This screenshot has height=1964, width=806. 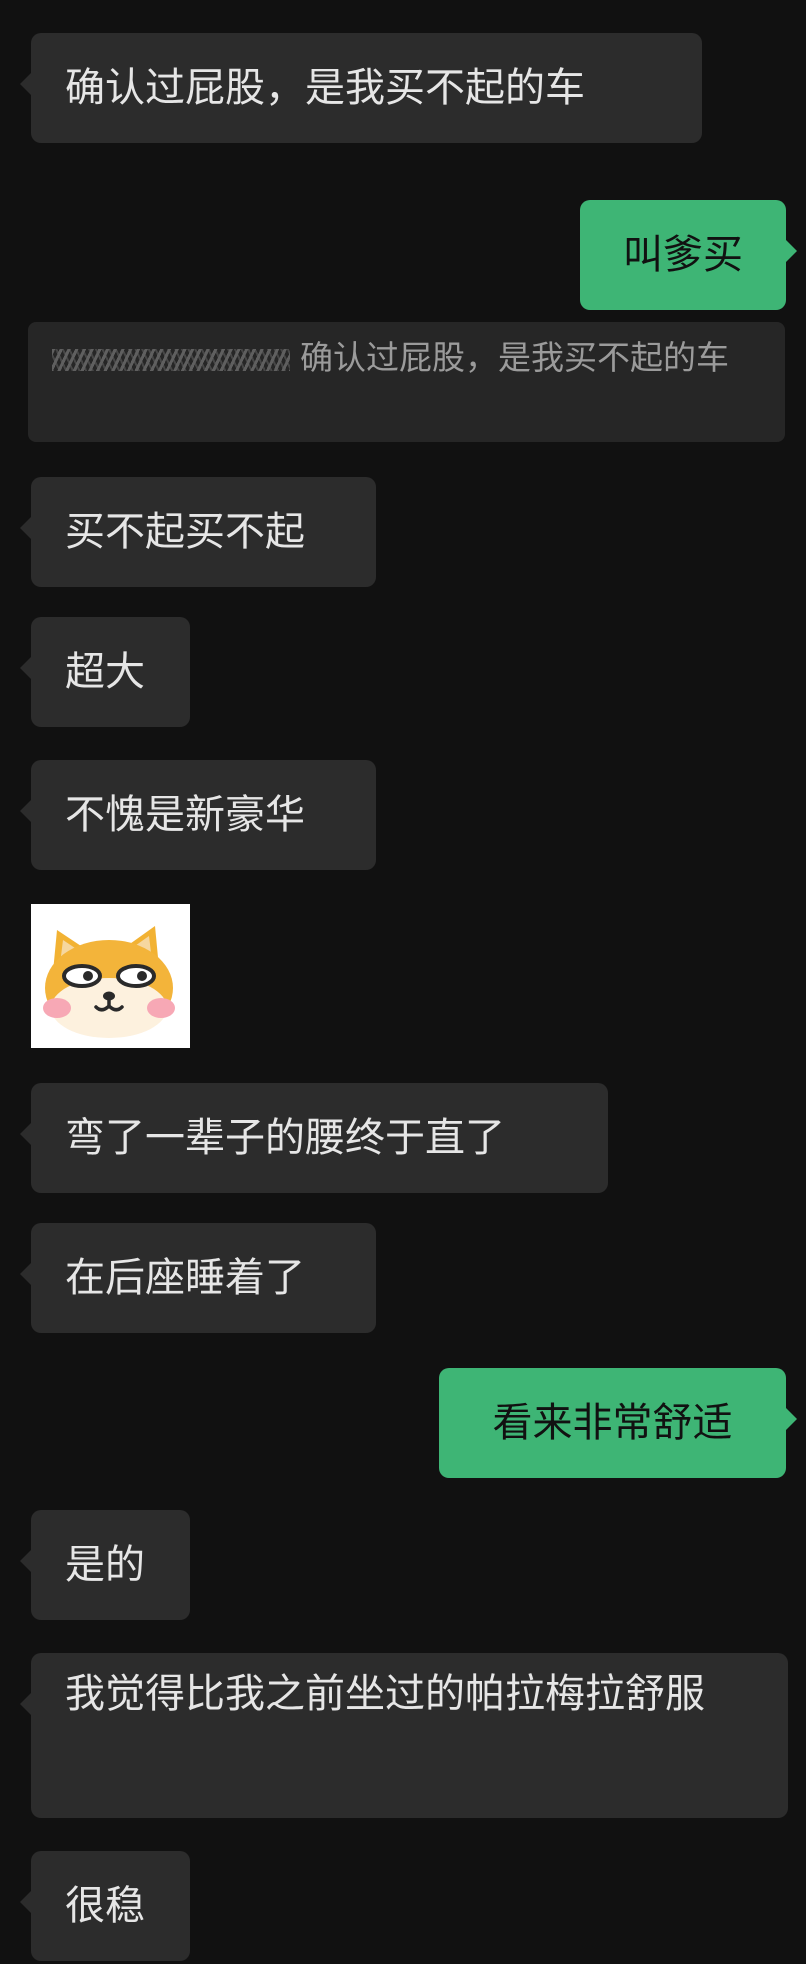 What do you see at coordinates (406, 382) in the screenshot?
I see `quoted-message: 确认过屁股，是我买不起的车` at bounding box center [406, 382].